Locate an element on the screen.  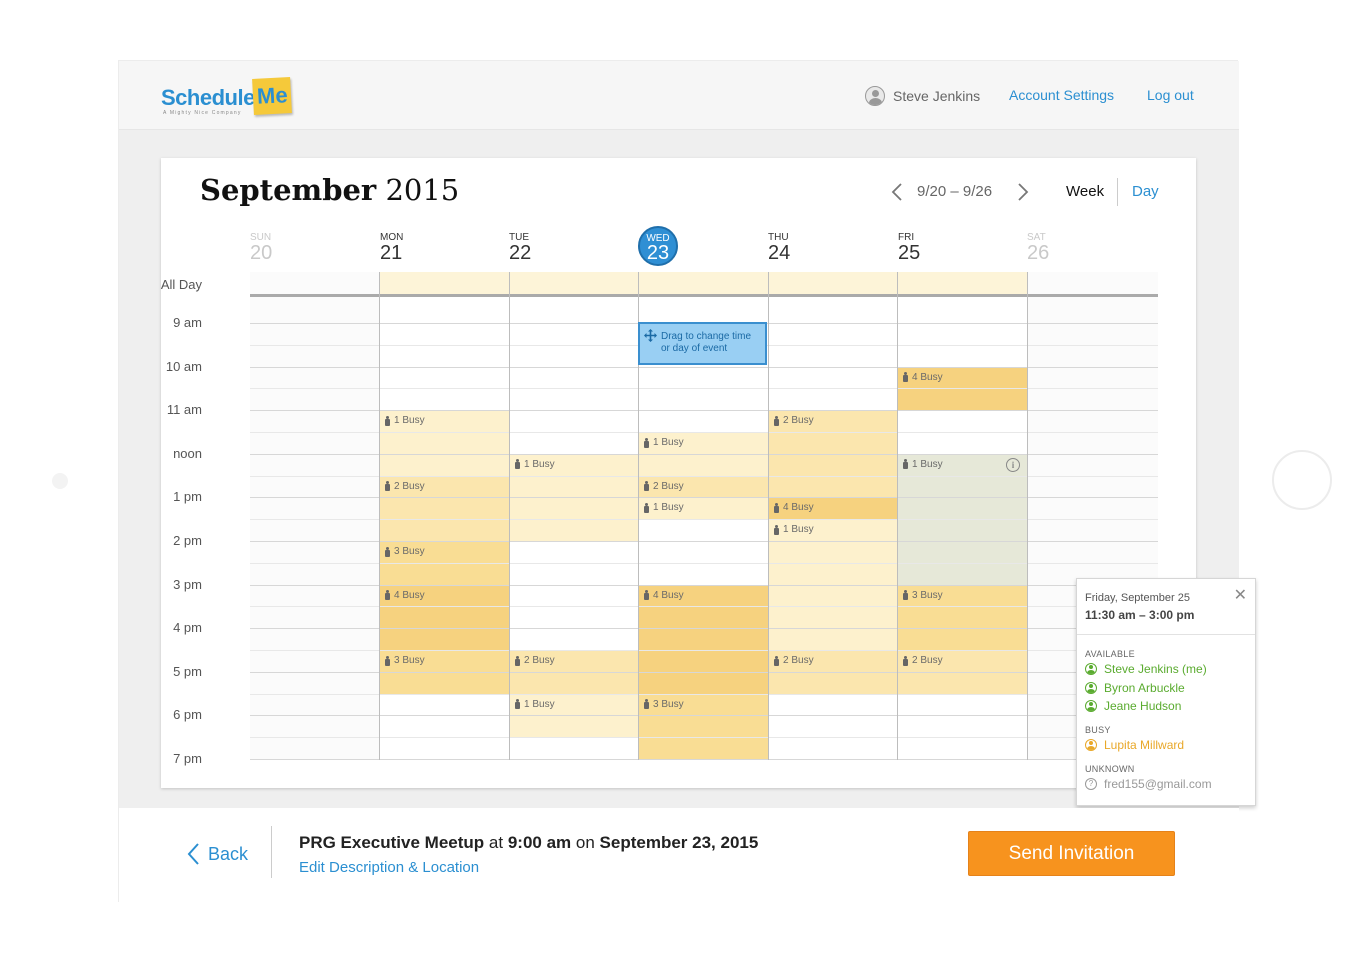
day-number: 26 is located at coordinates (1038, 253).